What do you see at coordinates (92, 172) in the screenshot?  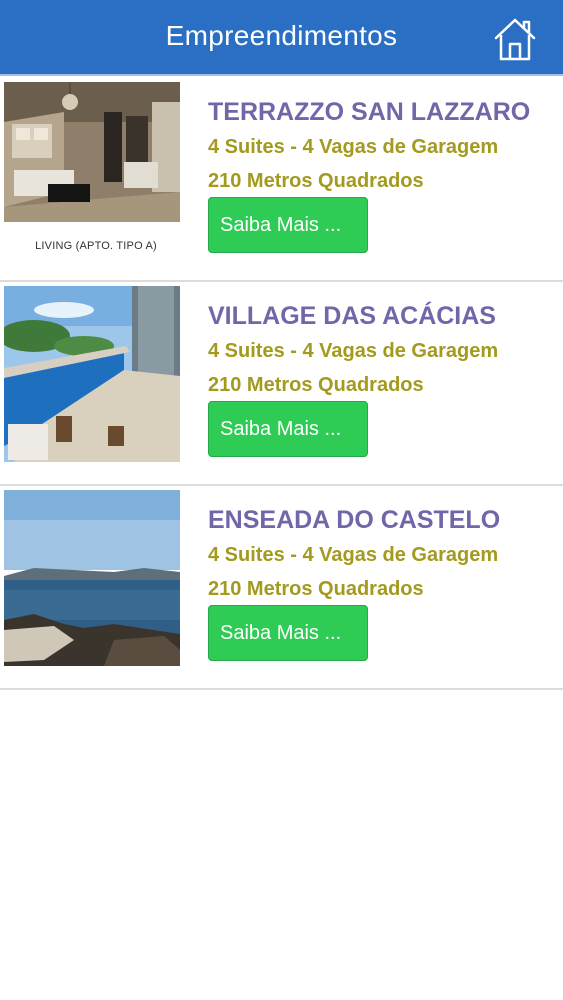 I see `listing-image-living-room: LIVING (APTO. TIPO A)` at bounding box center [92, 172].